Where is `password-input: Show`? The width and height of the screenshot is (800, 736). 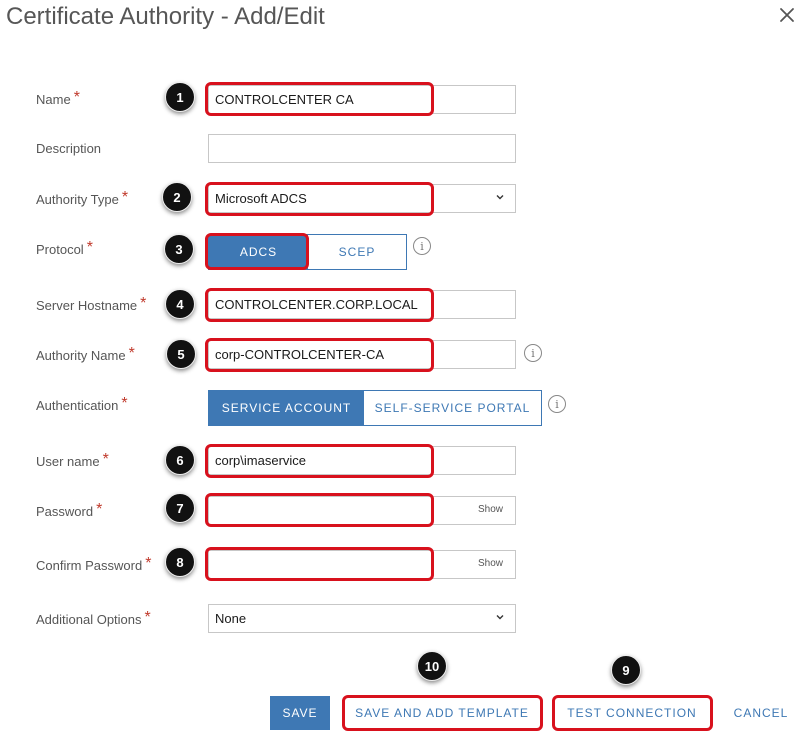 password-input: Show is located at coordinates (362, 510).